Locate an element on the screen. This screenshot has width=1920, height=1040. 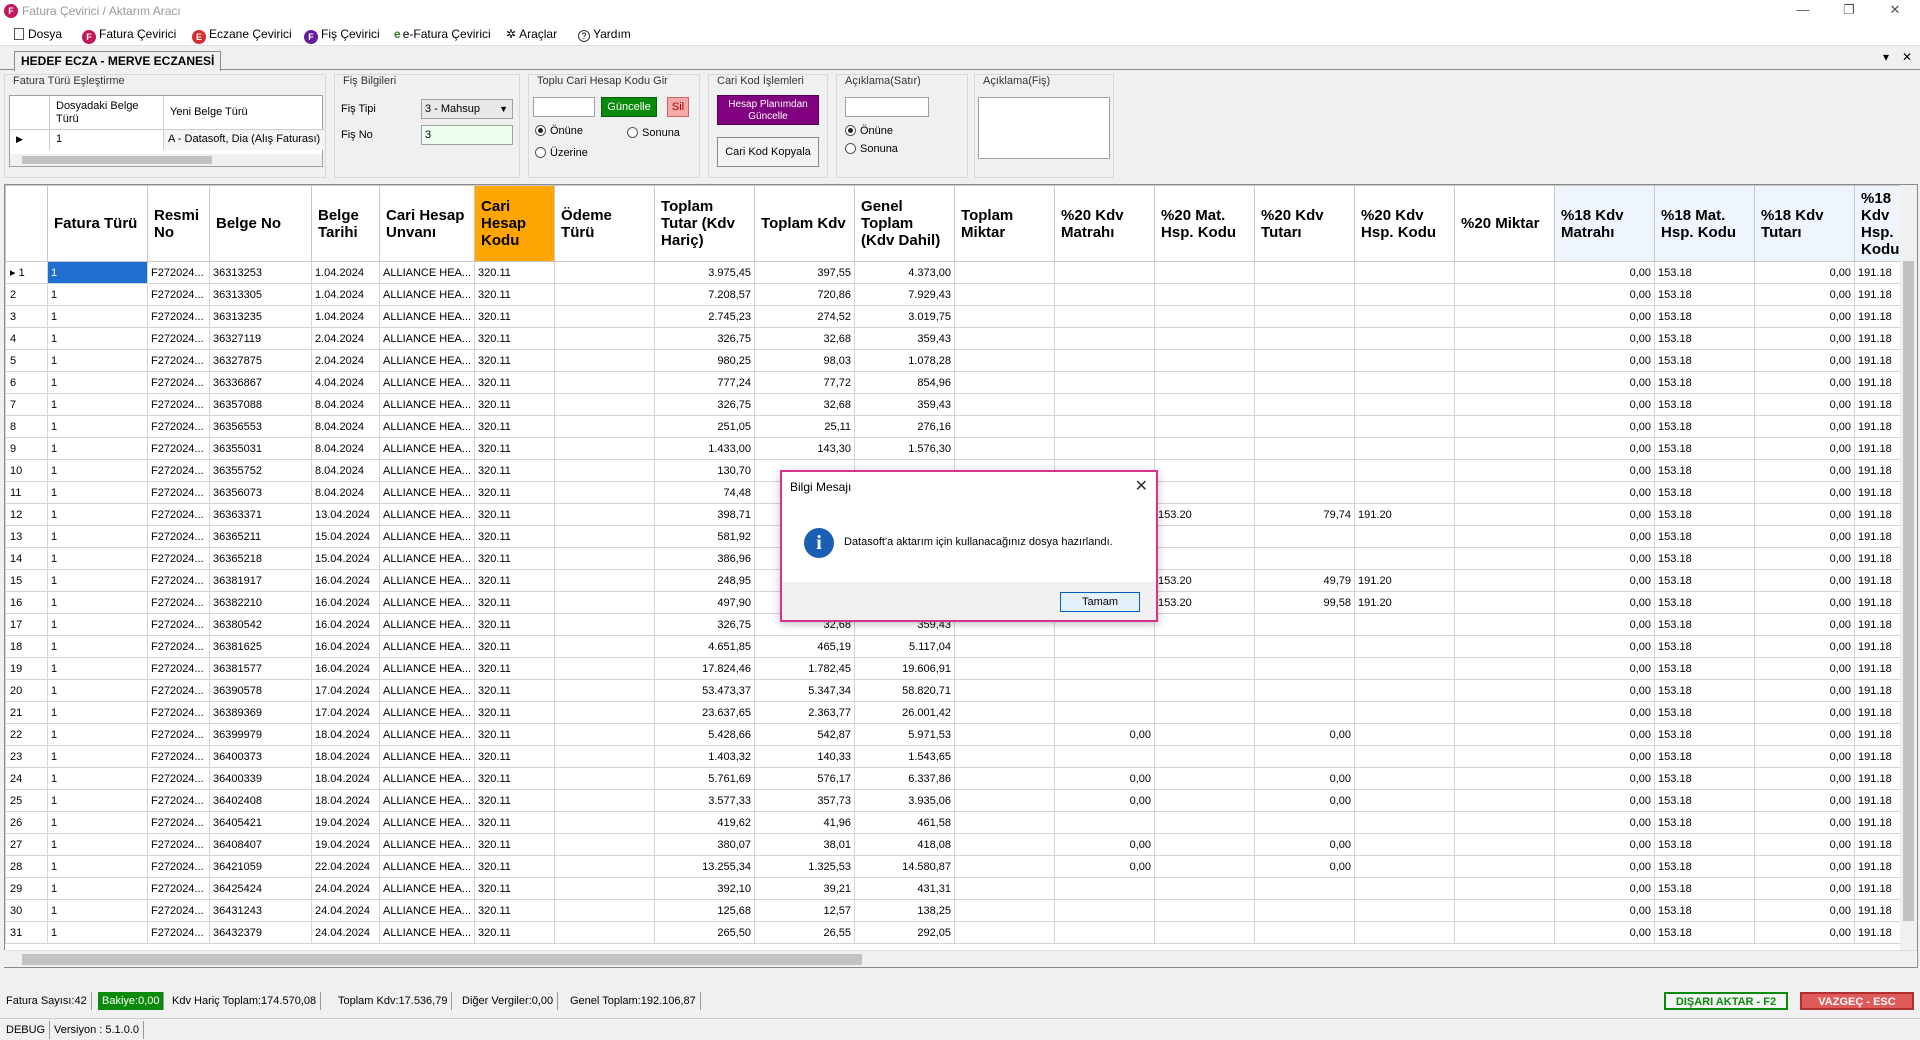
grid-cell: 326,75 is located at coordinates (705, 338).